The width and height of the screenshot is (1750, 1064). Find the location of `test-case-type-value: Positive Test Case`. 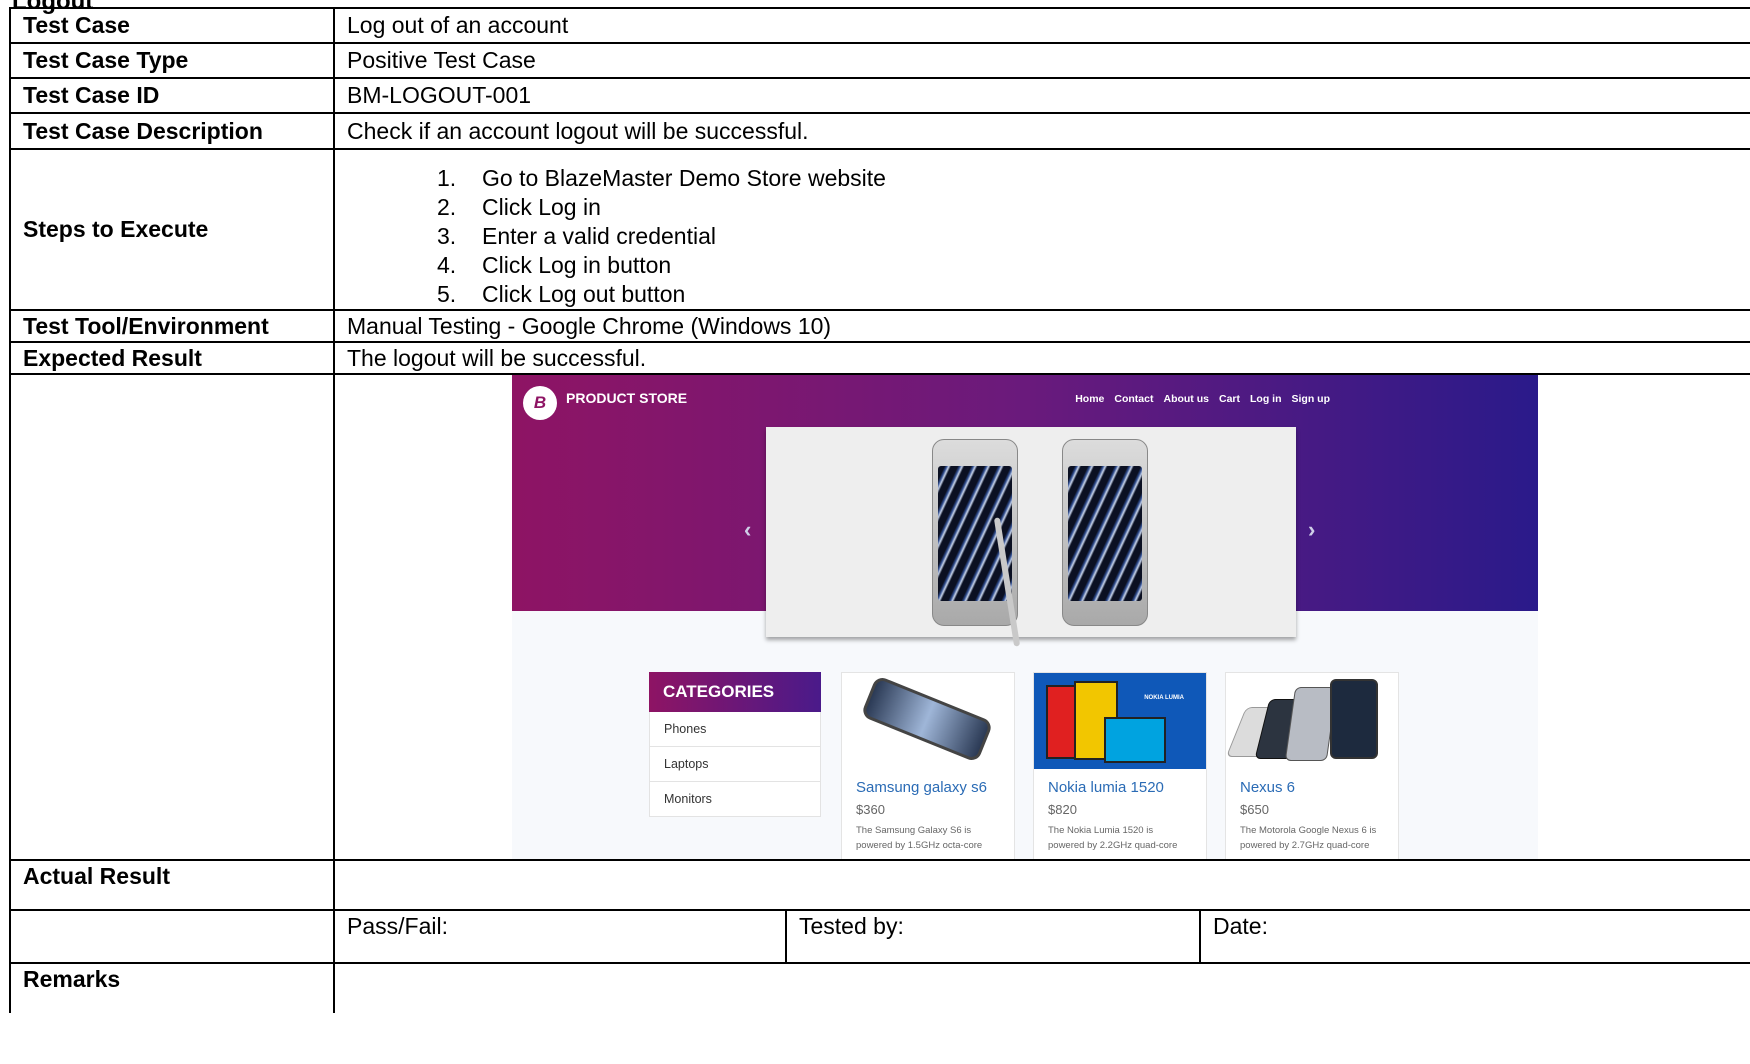

test-case-type-value: Positive Test Case is located at coordinates (1041, 60).